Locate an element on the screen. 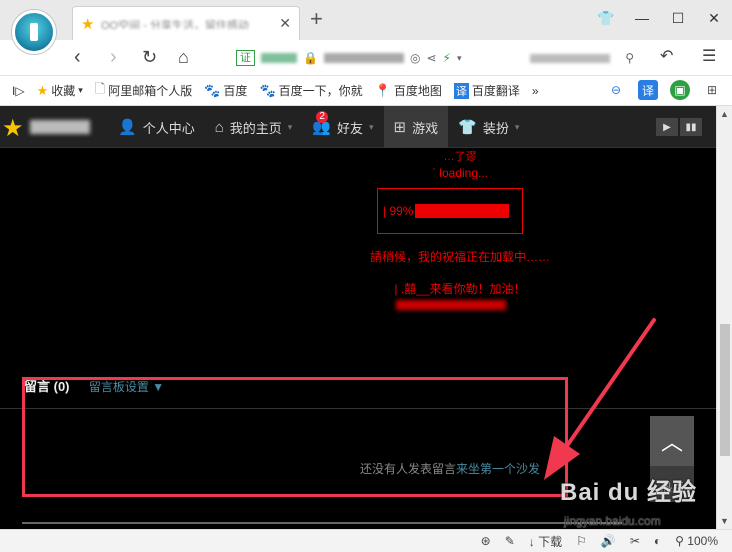 This screenshot has height=552, width=732. browser-status-bar: ⊛ ✎ ↓ 下载 ⚐ 🔊 ✂ ◐ ⚲ 100% is located at coordinates (366, 540).